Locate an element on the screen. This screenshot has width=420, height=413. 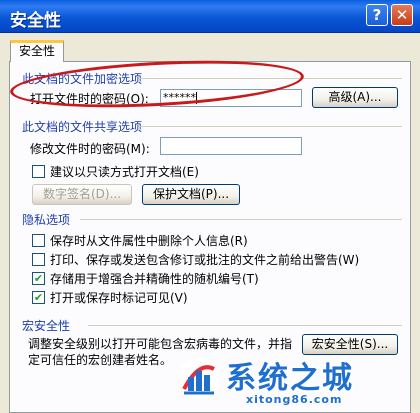
section-sharing: 此文档的文件共享选项 is located at coordinates (82, 127).